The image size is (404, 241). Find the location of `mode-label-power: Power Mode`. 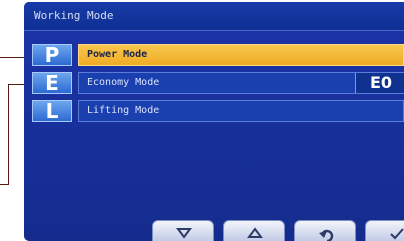

mode-label-power: Power Mode is located at coordinates (117, 54).